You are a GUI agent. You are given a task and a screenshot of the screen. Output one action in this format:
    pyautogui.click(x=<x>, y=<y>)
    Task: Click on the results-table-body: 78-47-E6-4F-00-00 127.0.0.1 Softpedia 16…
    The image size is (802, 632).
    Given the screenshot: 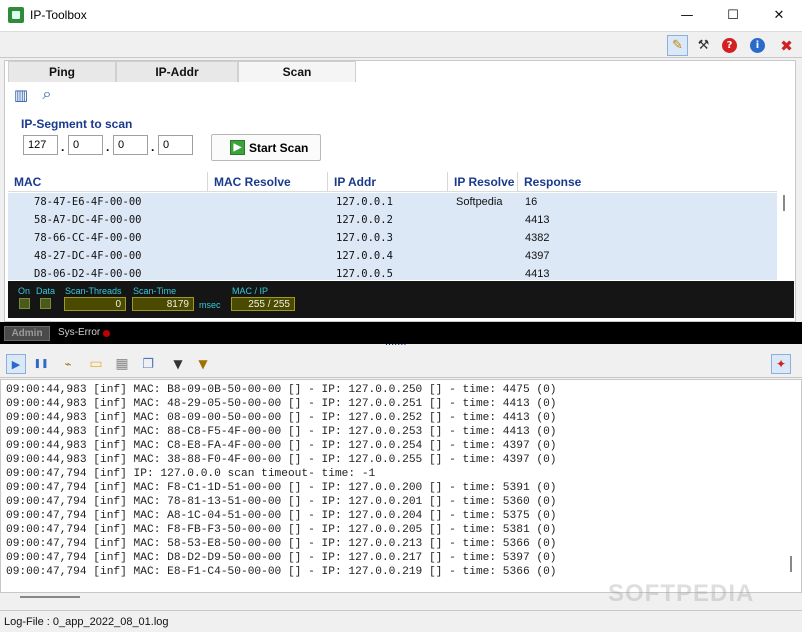 What is the action you would take?
    pyautogui.click(x=392, y=236)
    